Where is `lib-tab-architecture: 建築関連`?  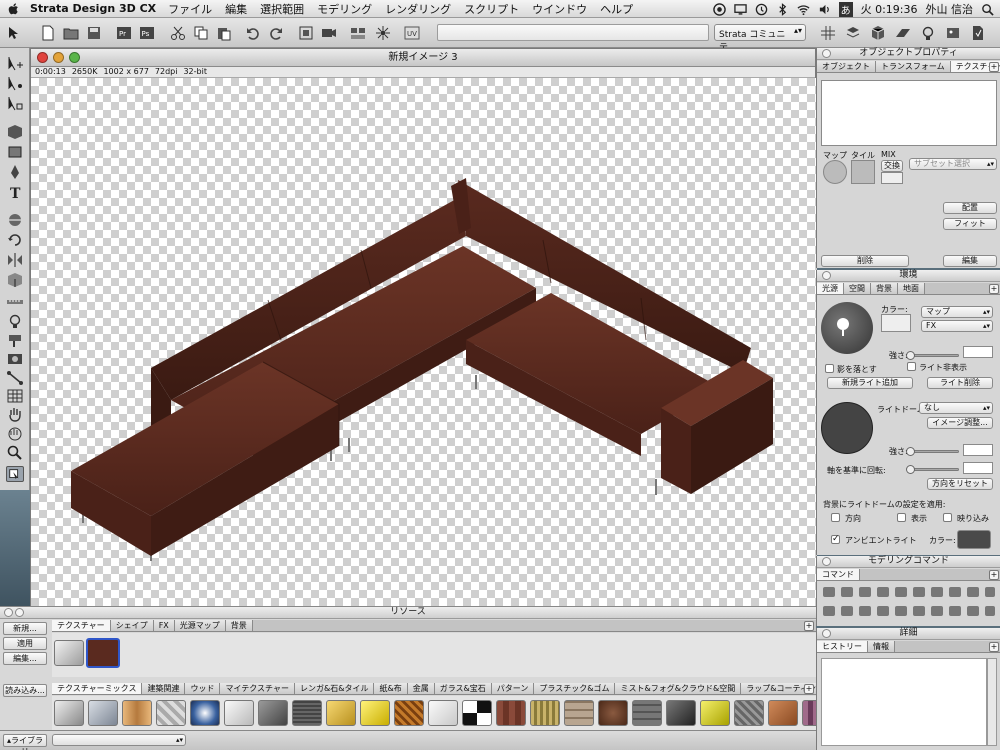 lib-tab-architecture: 建築関連 is located at coordinates (164, 688).